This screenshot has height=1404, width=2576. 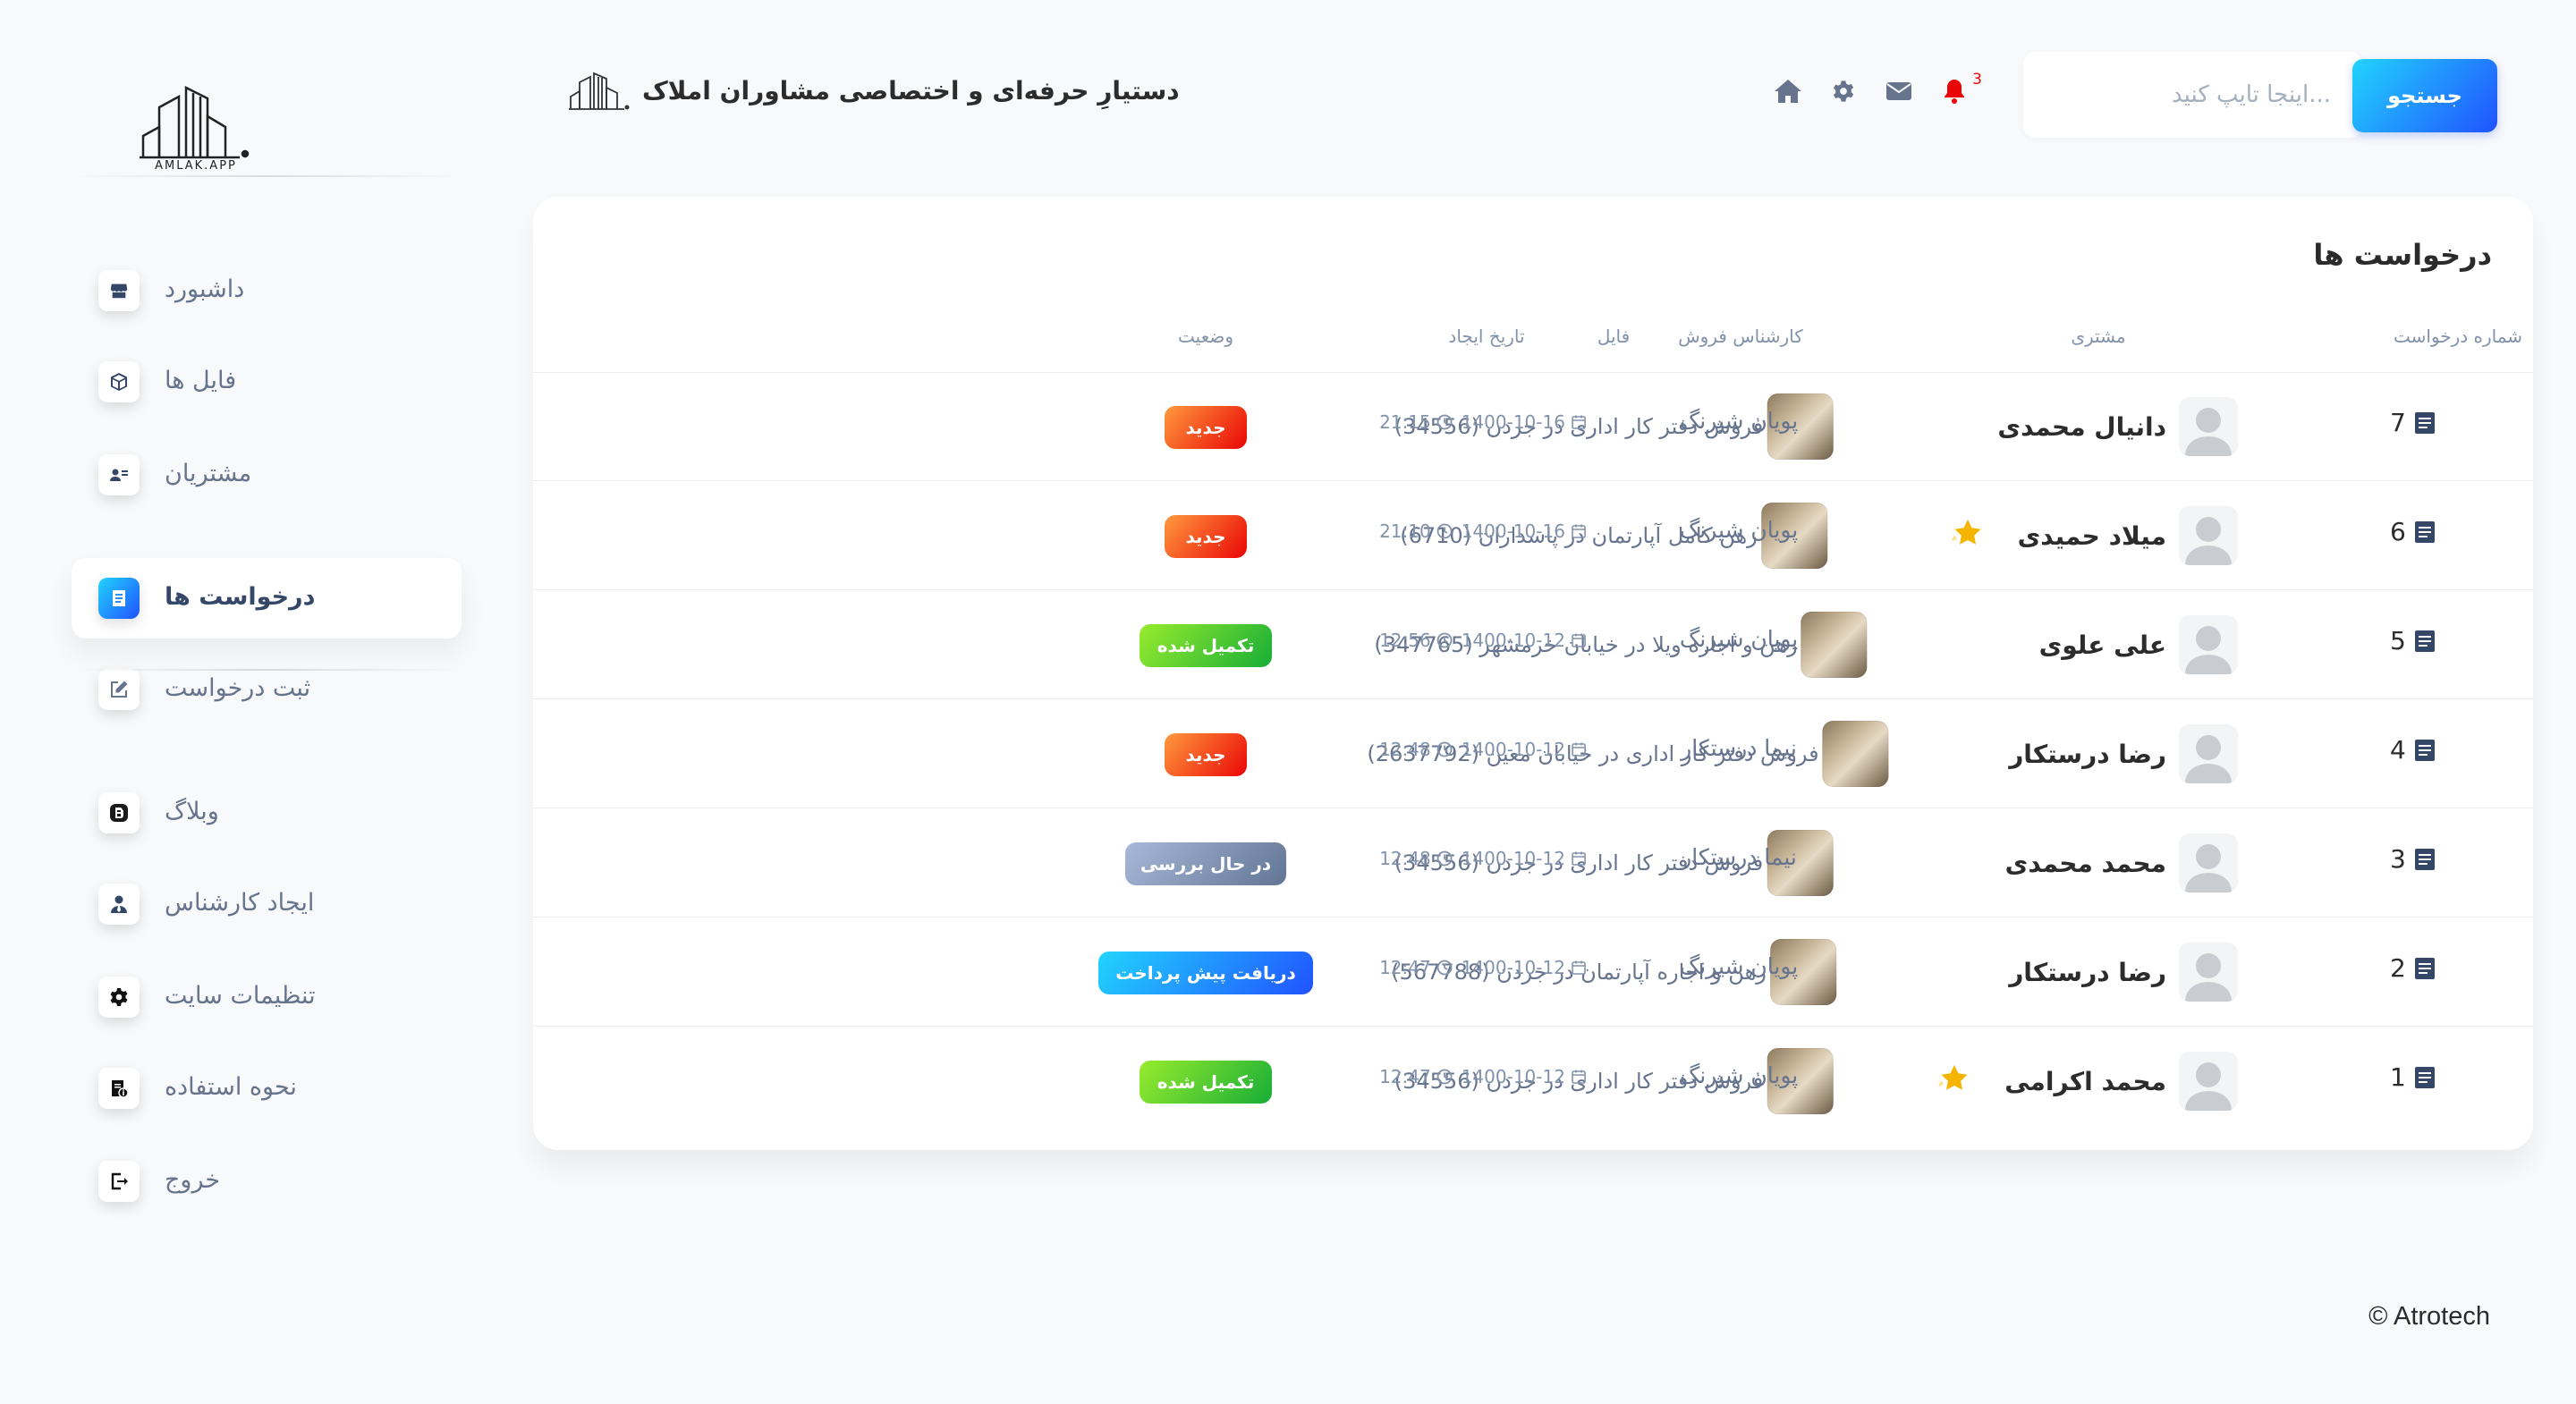 I want to click on customer-name: میلاد حمیدی, so click(x=2091, y=536).